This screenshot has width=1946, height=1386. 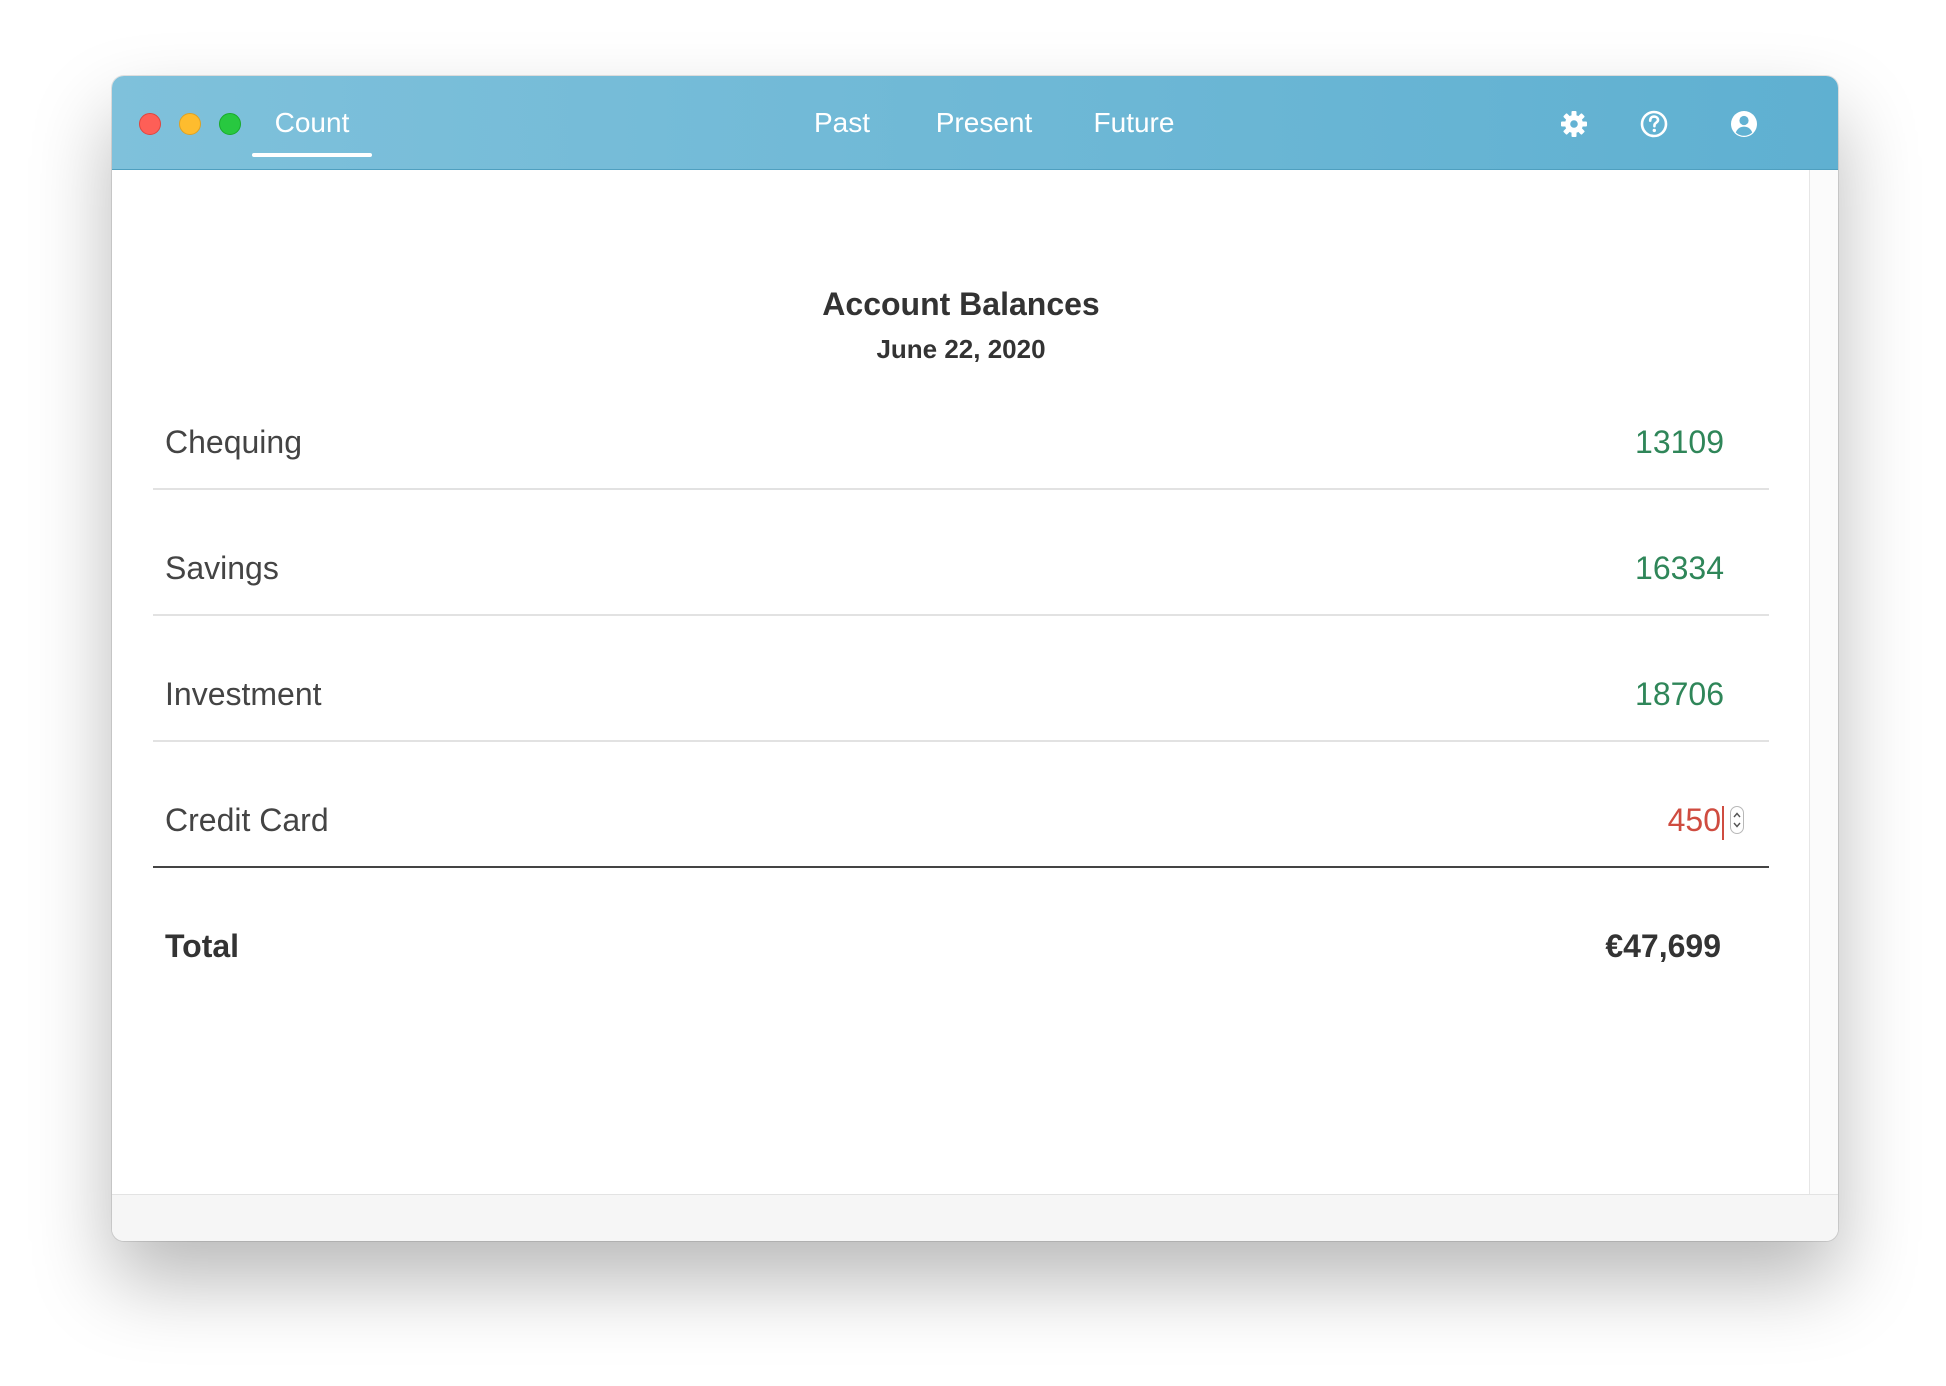 I want to click on title-bar: Count Past Present Future, so click(x=975, y=123).